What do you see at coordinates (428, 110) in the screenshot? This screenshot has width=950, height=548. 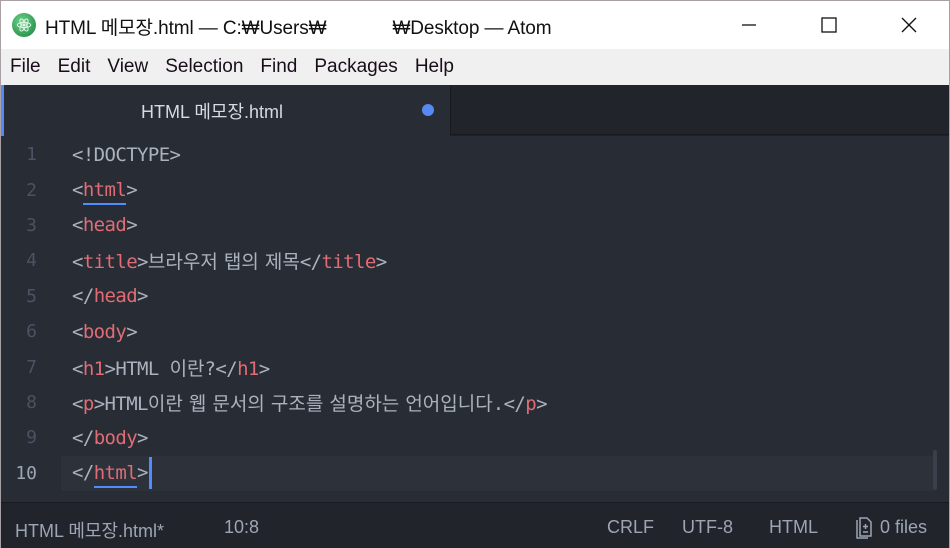 I see `modified-indicator-icon` at bounding box center [428, 110].